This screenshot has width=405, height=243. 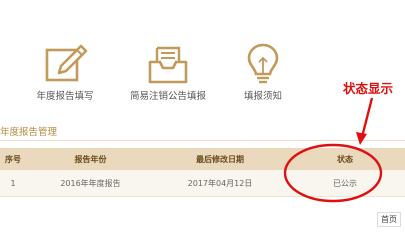 What do you see at coordinates (13, 183) in the screenshot?
I see `cell-index: 1` at bounding box center [13, 183].